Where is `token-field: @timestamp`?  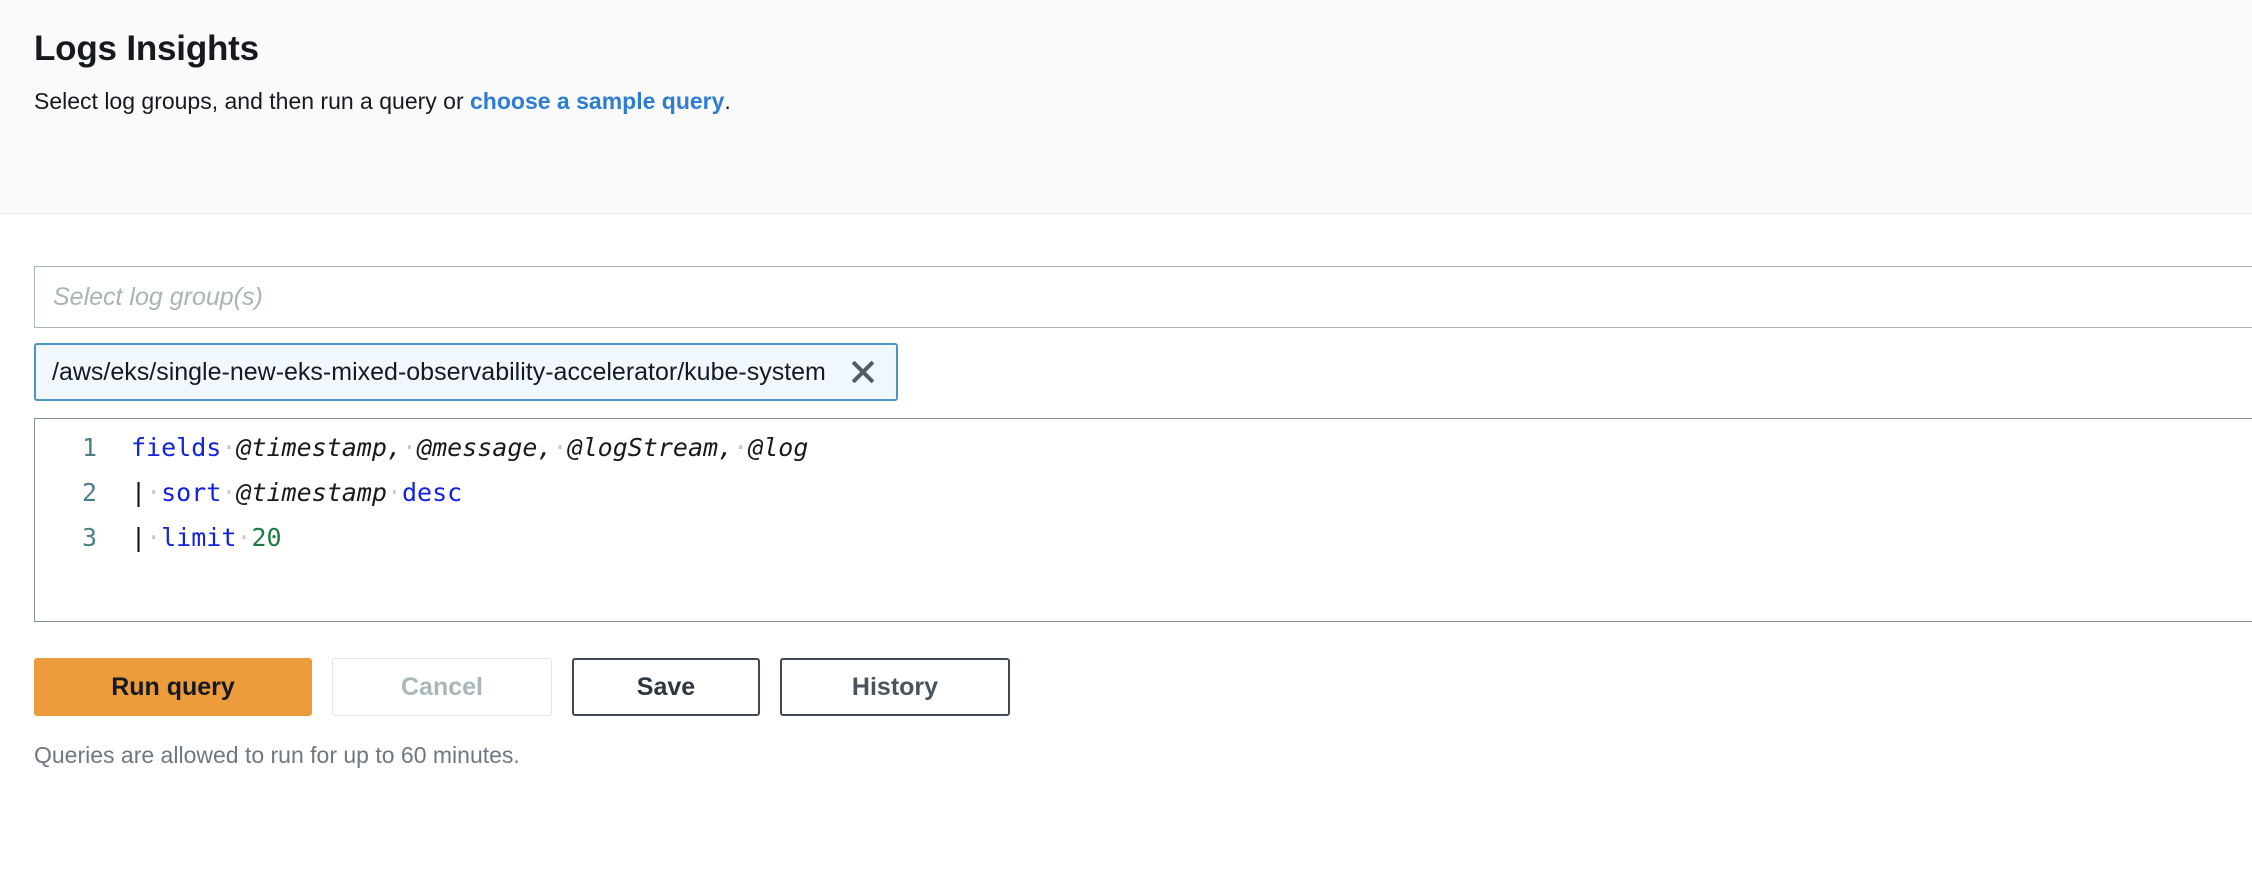 token-field: @timestamp is located at coordinates (311, 492).